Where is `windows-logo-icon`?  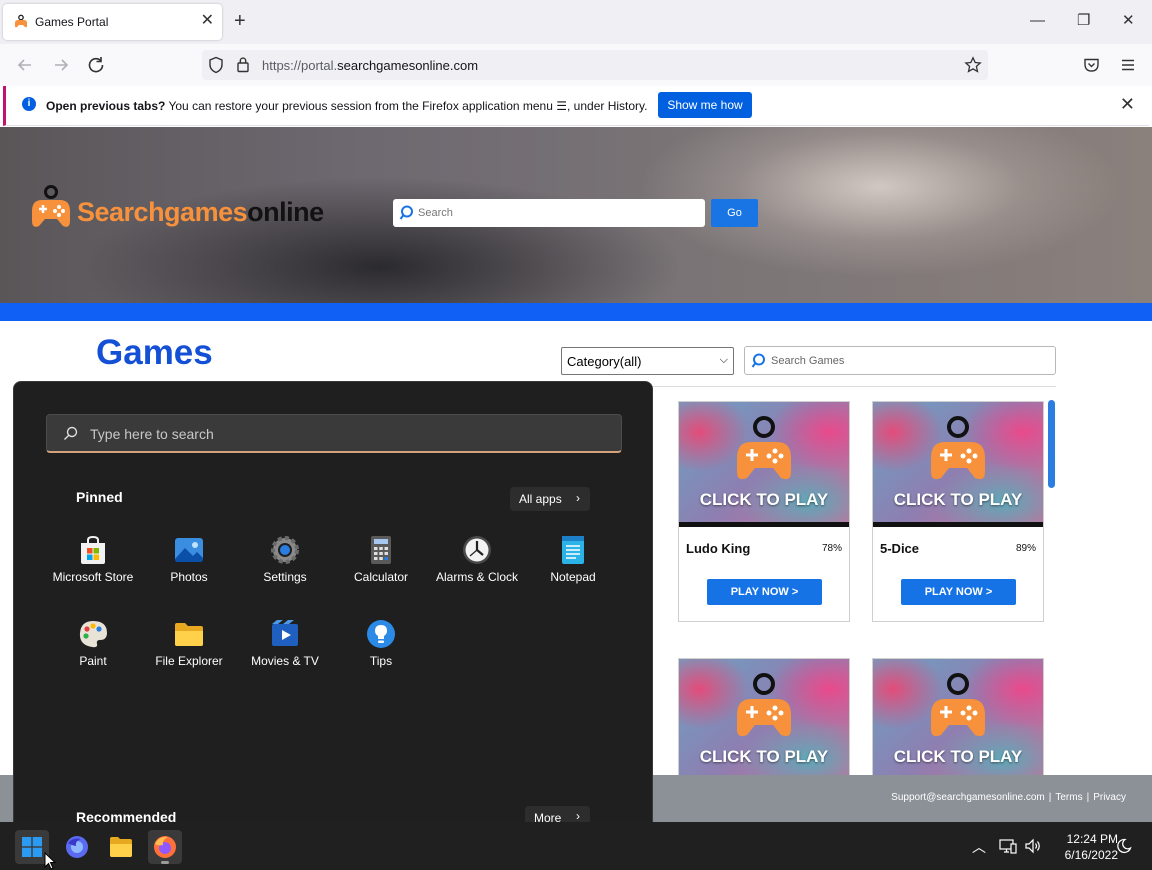
windows-logo-icon is located at coordinates (32, 847).